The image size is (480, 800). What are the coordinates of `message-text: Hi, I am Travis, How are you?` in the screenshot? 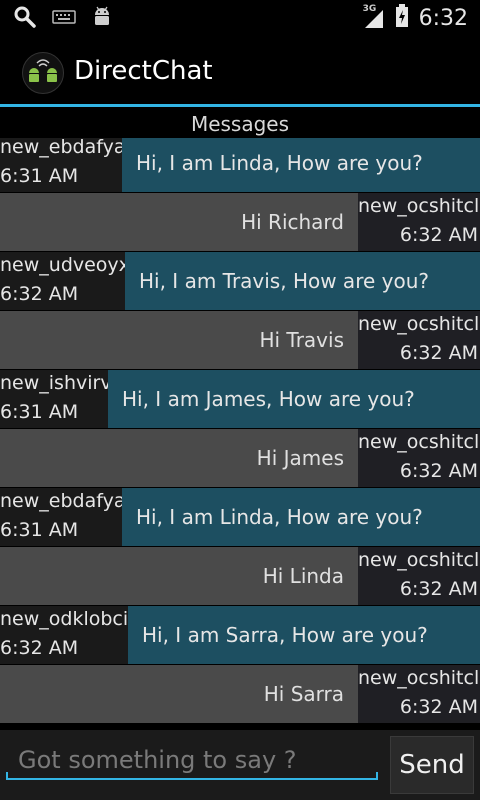 It's located at (302, 281).